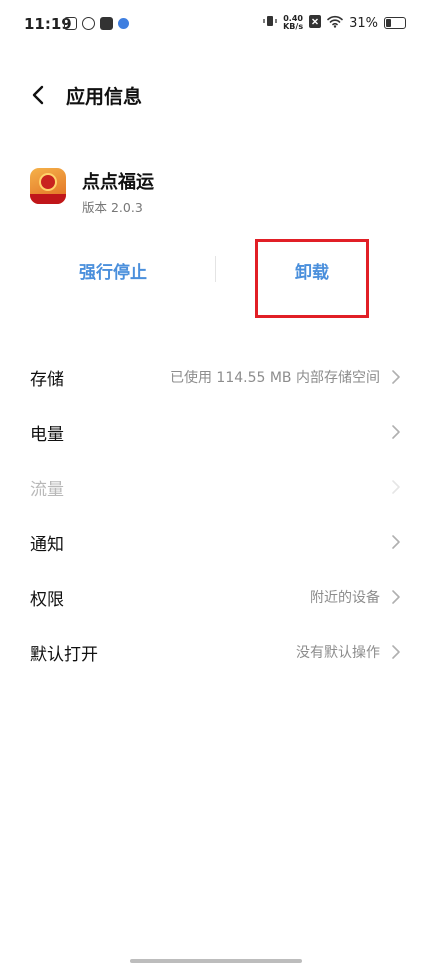 The image size is (432, 964). What do you see at coordinates (96, 23) in the screenshot?
I see `notification-icons` at bounding box center [96, 23].